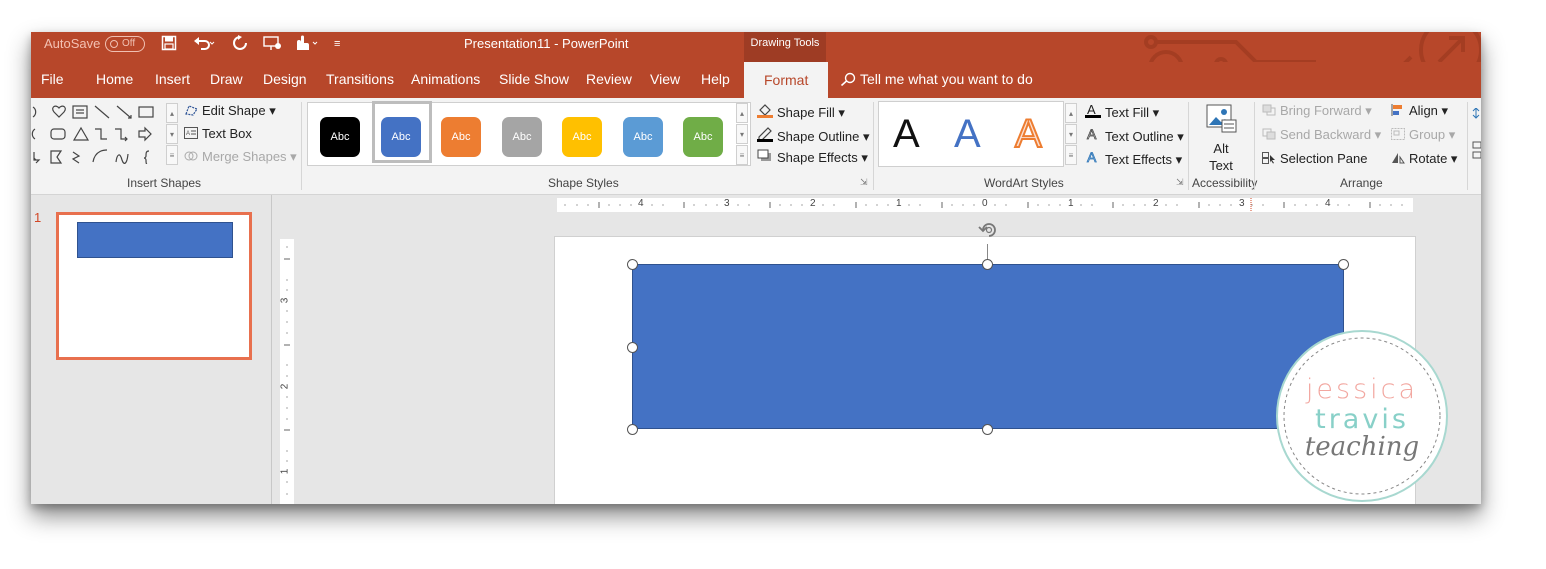  Describe the element at coordinates (1028, 134) in the screenshot. I see `wordart-style-orange: A` at that location.